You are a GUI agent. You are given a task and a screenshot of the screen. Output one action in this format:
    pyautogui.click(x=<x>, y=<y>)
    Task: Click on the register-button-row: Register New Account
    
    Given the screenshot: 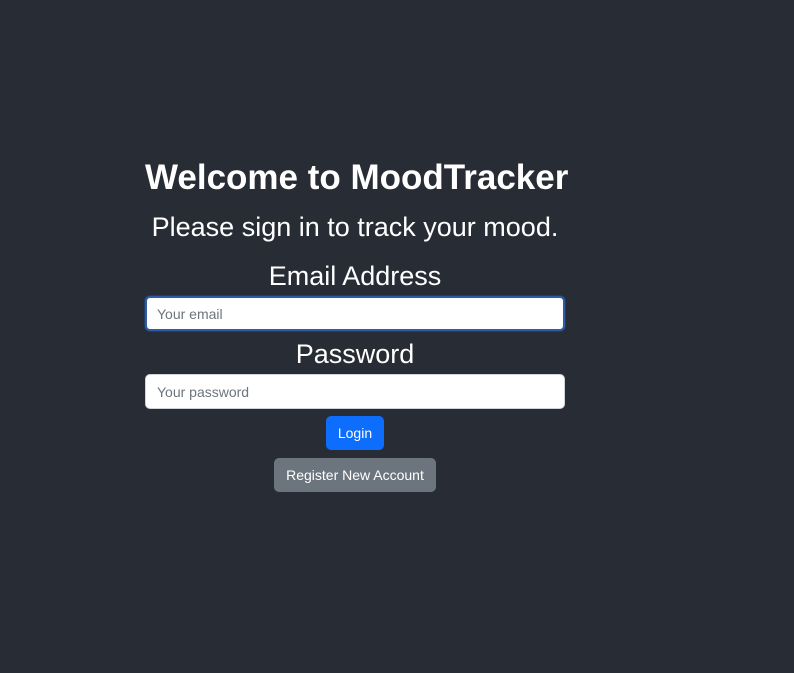 What is the action you would take?
    pyautogui.click(x=355, y=471)
    